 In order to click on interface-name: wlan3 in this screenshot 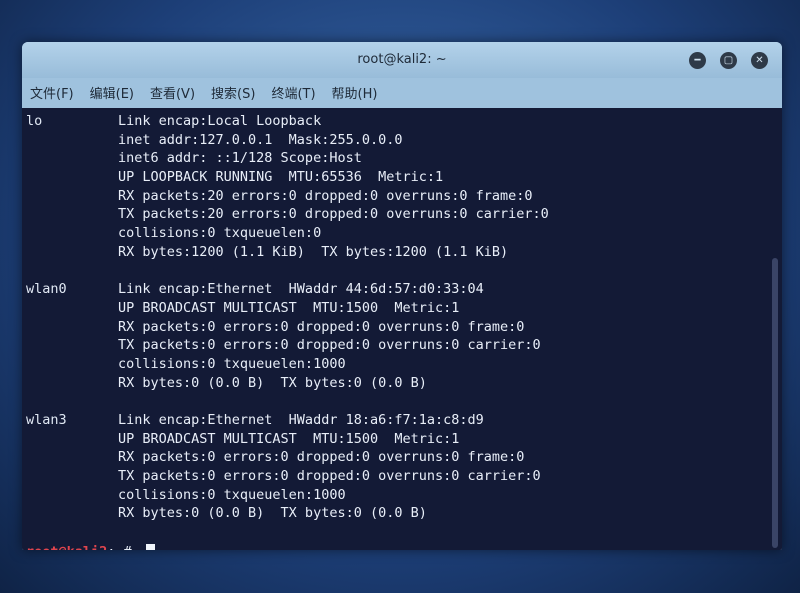, I will do `click(46, 420)`.